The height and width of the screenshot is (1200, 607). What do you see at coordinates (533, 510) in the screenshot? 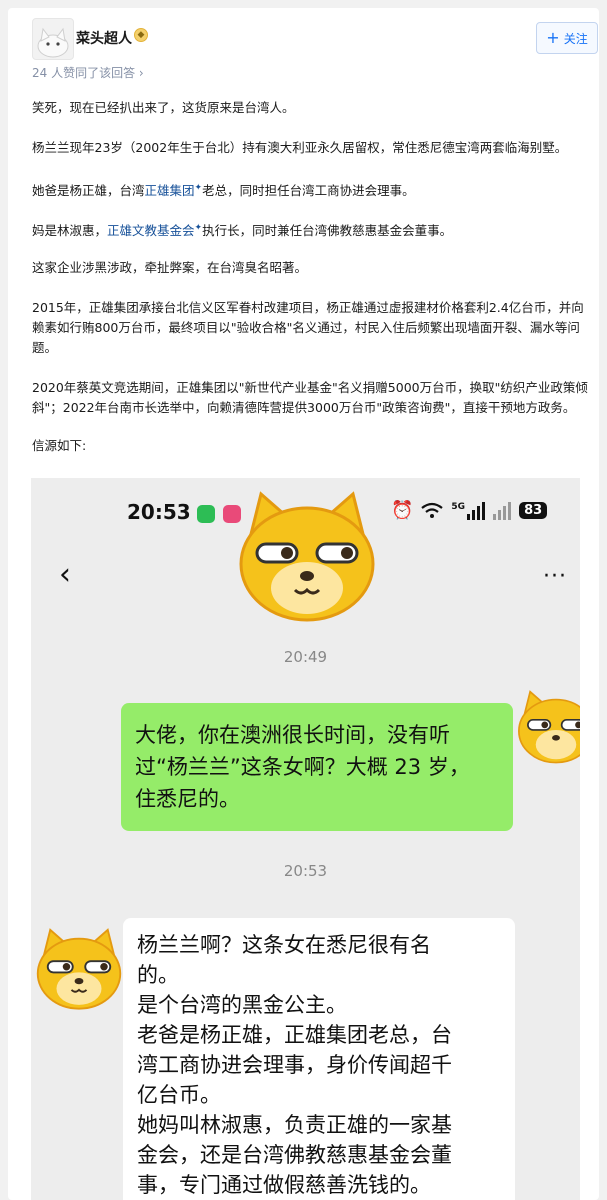
I see `battery-level: 83` at bounding box center [533, 510].